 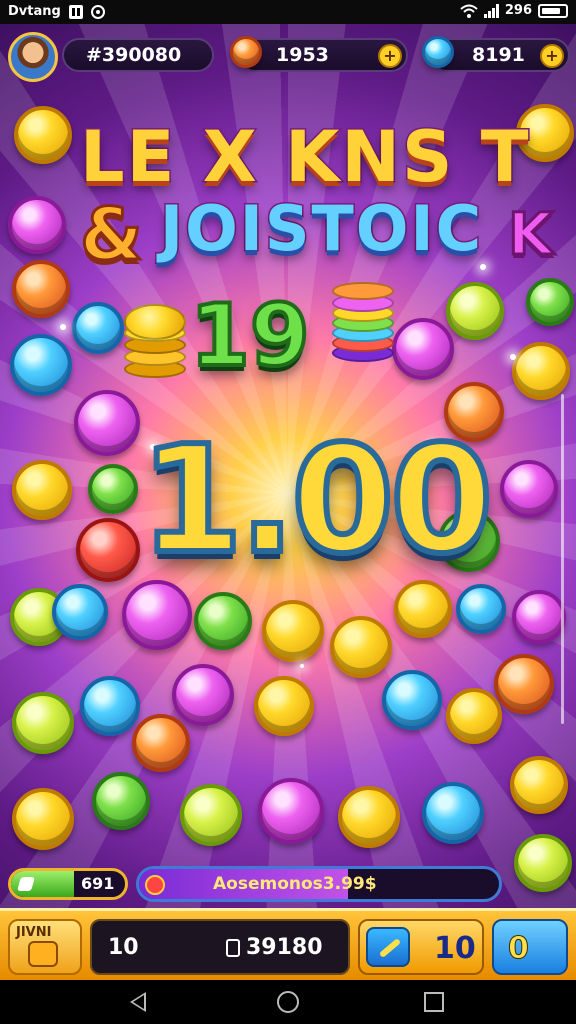 I want to click on balance-value: 39180, so click(x=284, y=947).